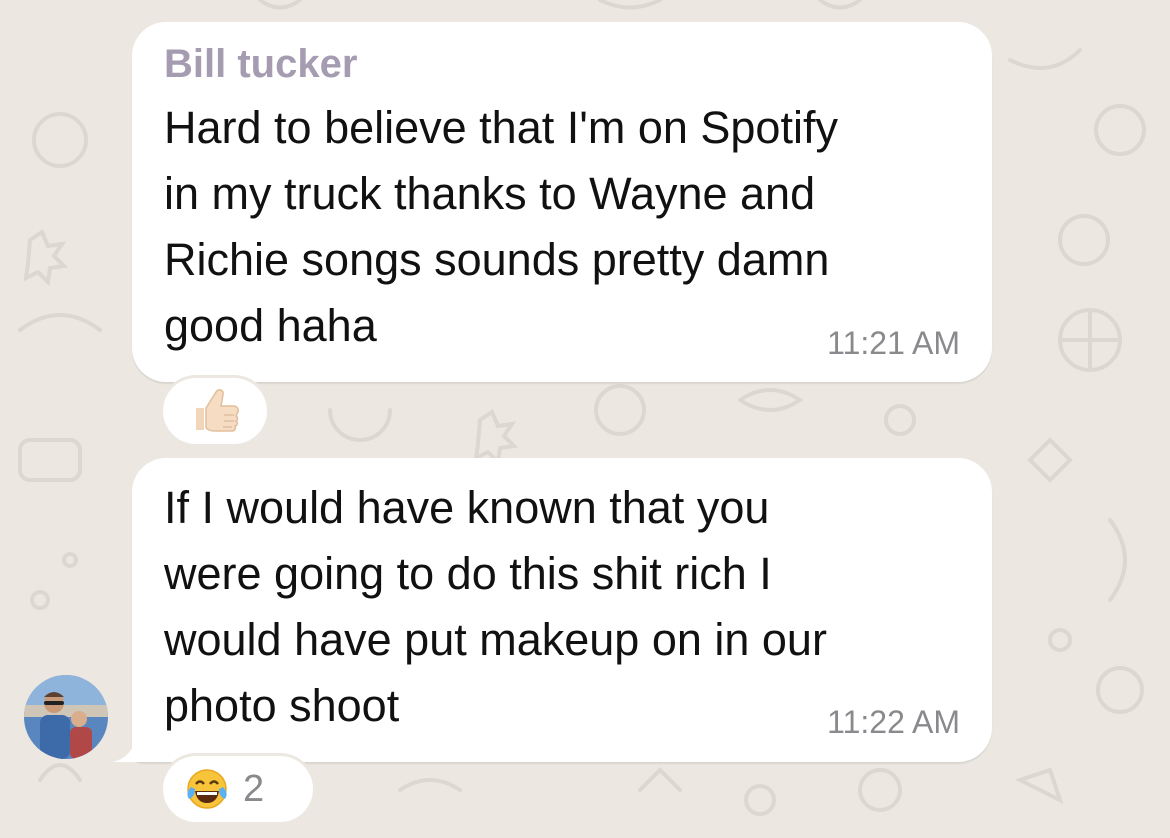  I want to click on message-line: good haha, so click(270, 325).